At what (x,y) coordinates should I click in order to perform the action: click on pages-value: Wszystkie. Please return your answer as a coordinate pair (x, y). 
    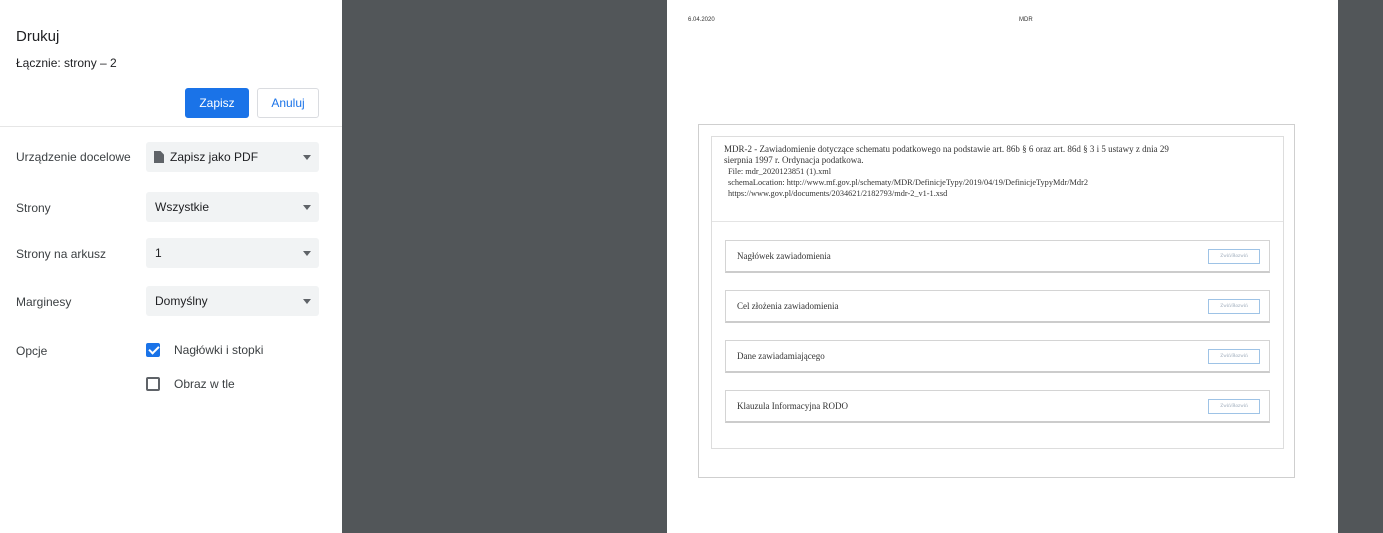
    Looking at the image, I should click on (182, 207).